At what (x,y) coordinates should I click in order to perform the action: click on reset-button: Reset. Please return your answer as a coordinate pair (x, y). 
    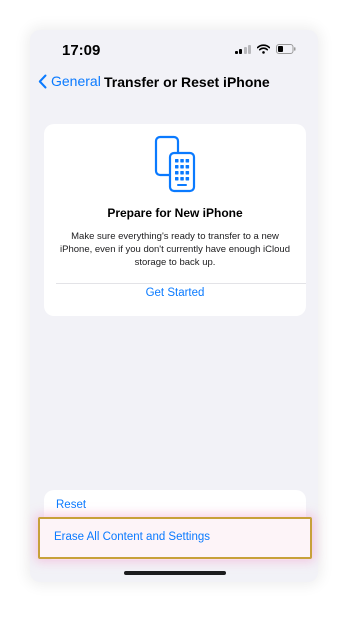
    Looking at the image, I should click on (71, 505).